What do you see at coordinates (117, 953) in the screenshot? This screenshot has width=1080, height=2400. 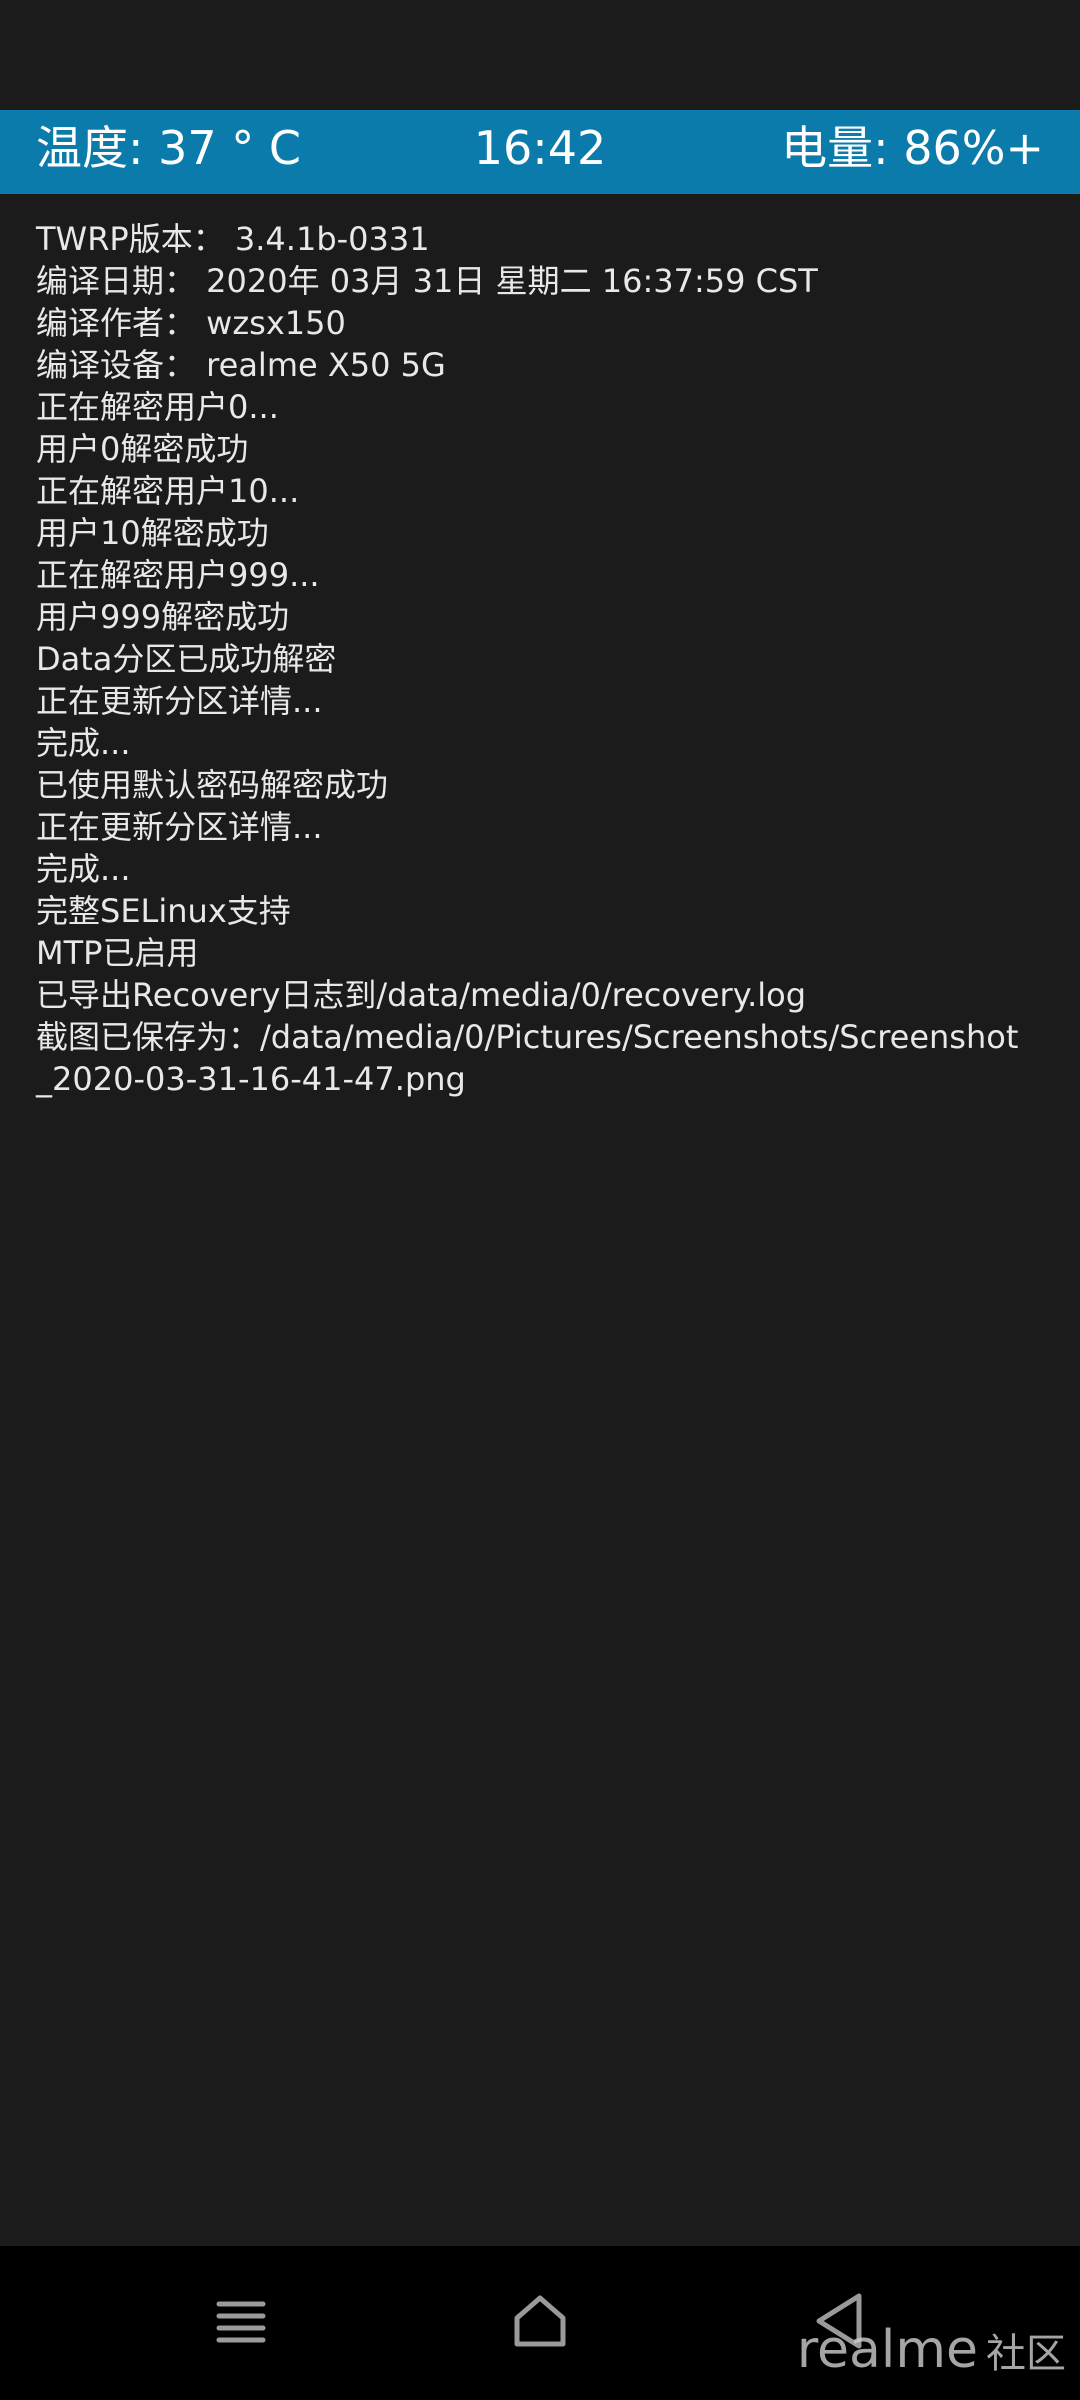 I see `console-line: MTP已启用` at bounding box center [117, 953].